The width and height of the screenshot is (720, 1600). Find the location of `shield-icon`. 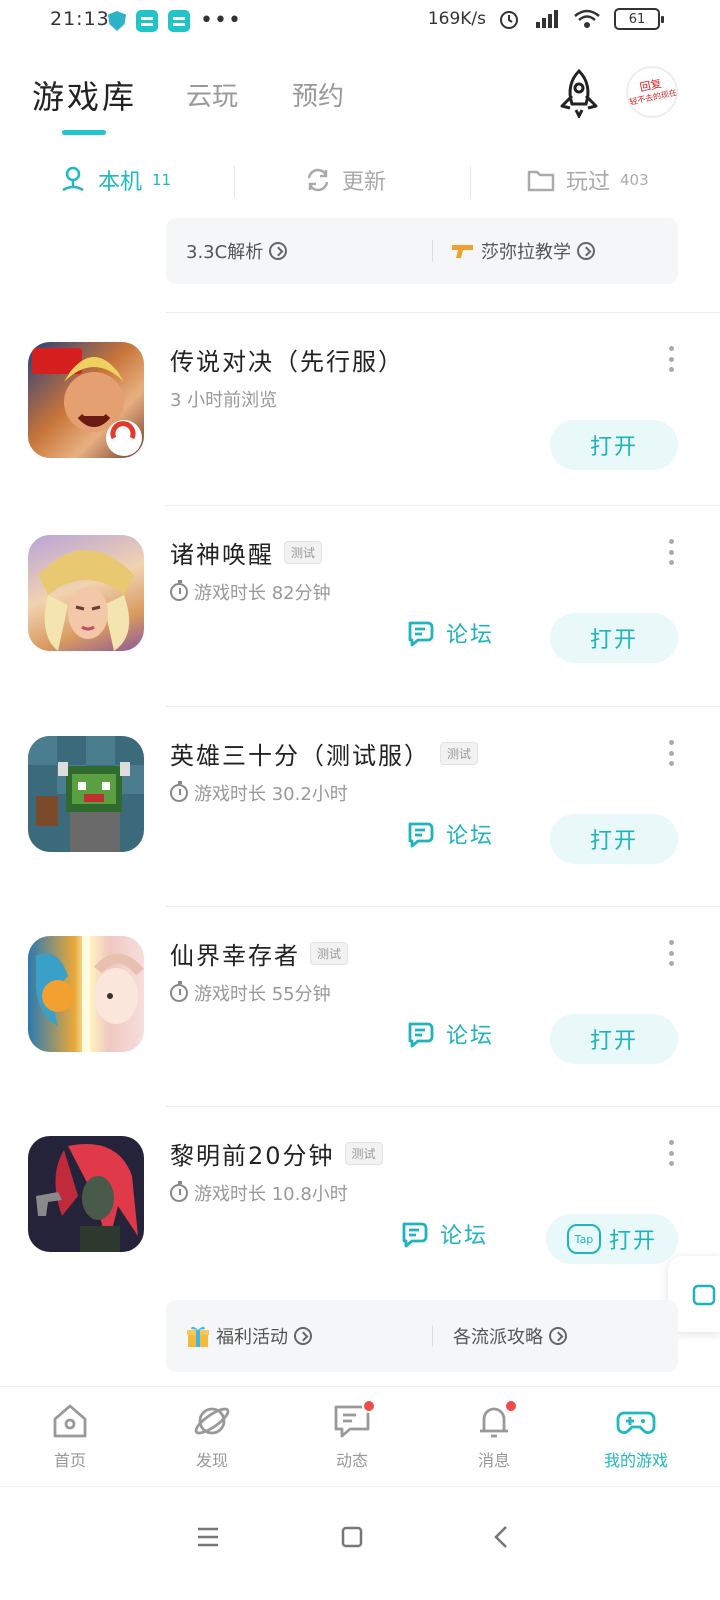

shield-icon is located at coordinates (117, 21).